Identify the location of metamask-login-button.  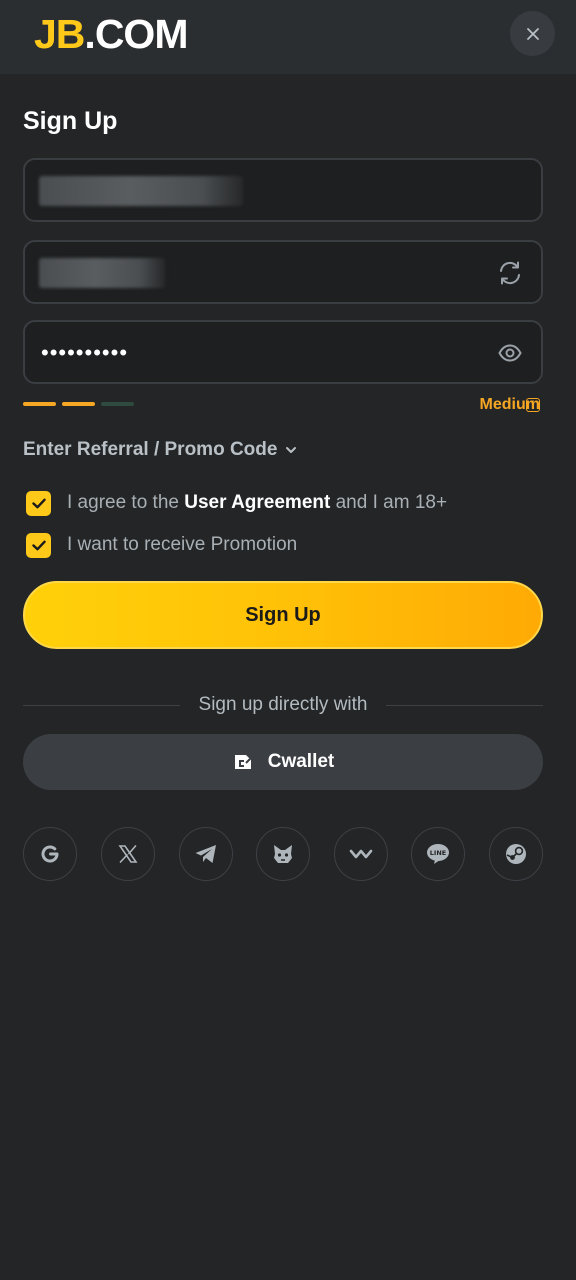
(283, 854).